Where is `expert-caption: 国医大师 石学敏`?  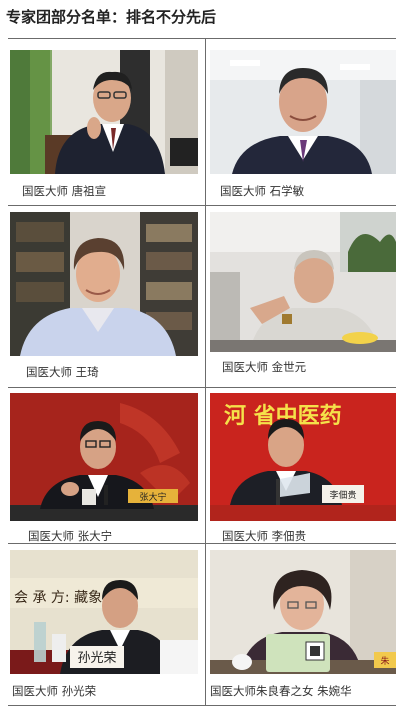 expert-caption: 国医大师 石学敏 is located at coordinates (262, 191).